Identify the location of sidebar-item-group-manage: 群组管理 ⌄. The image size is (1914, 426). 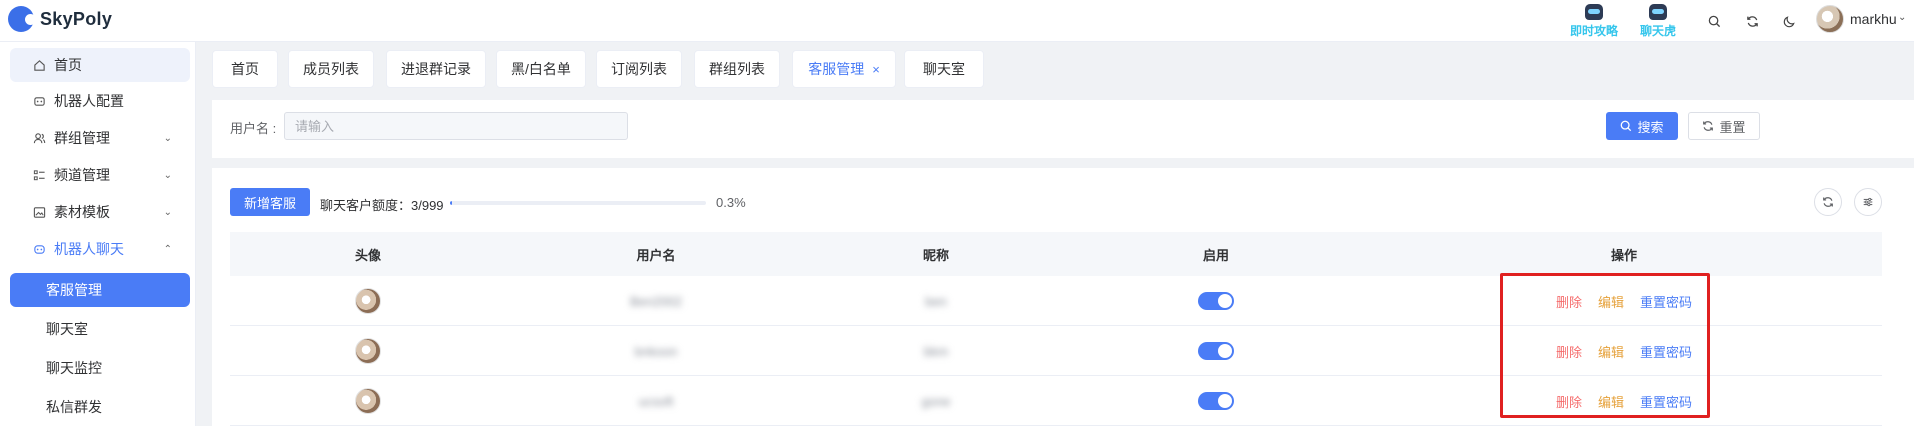
(100, 138).